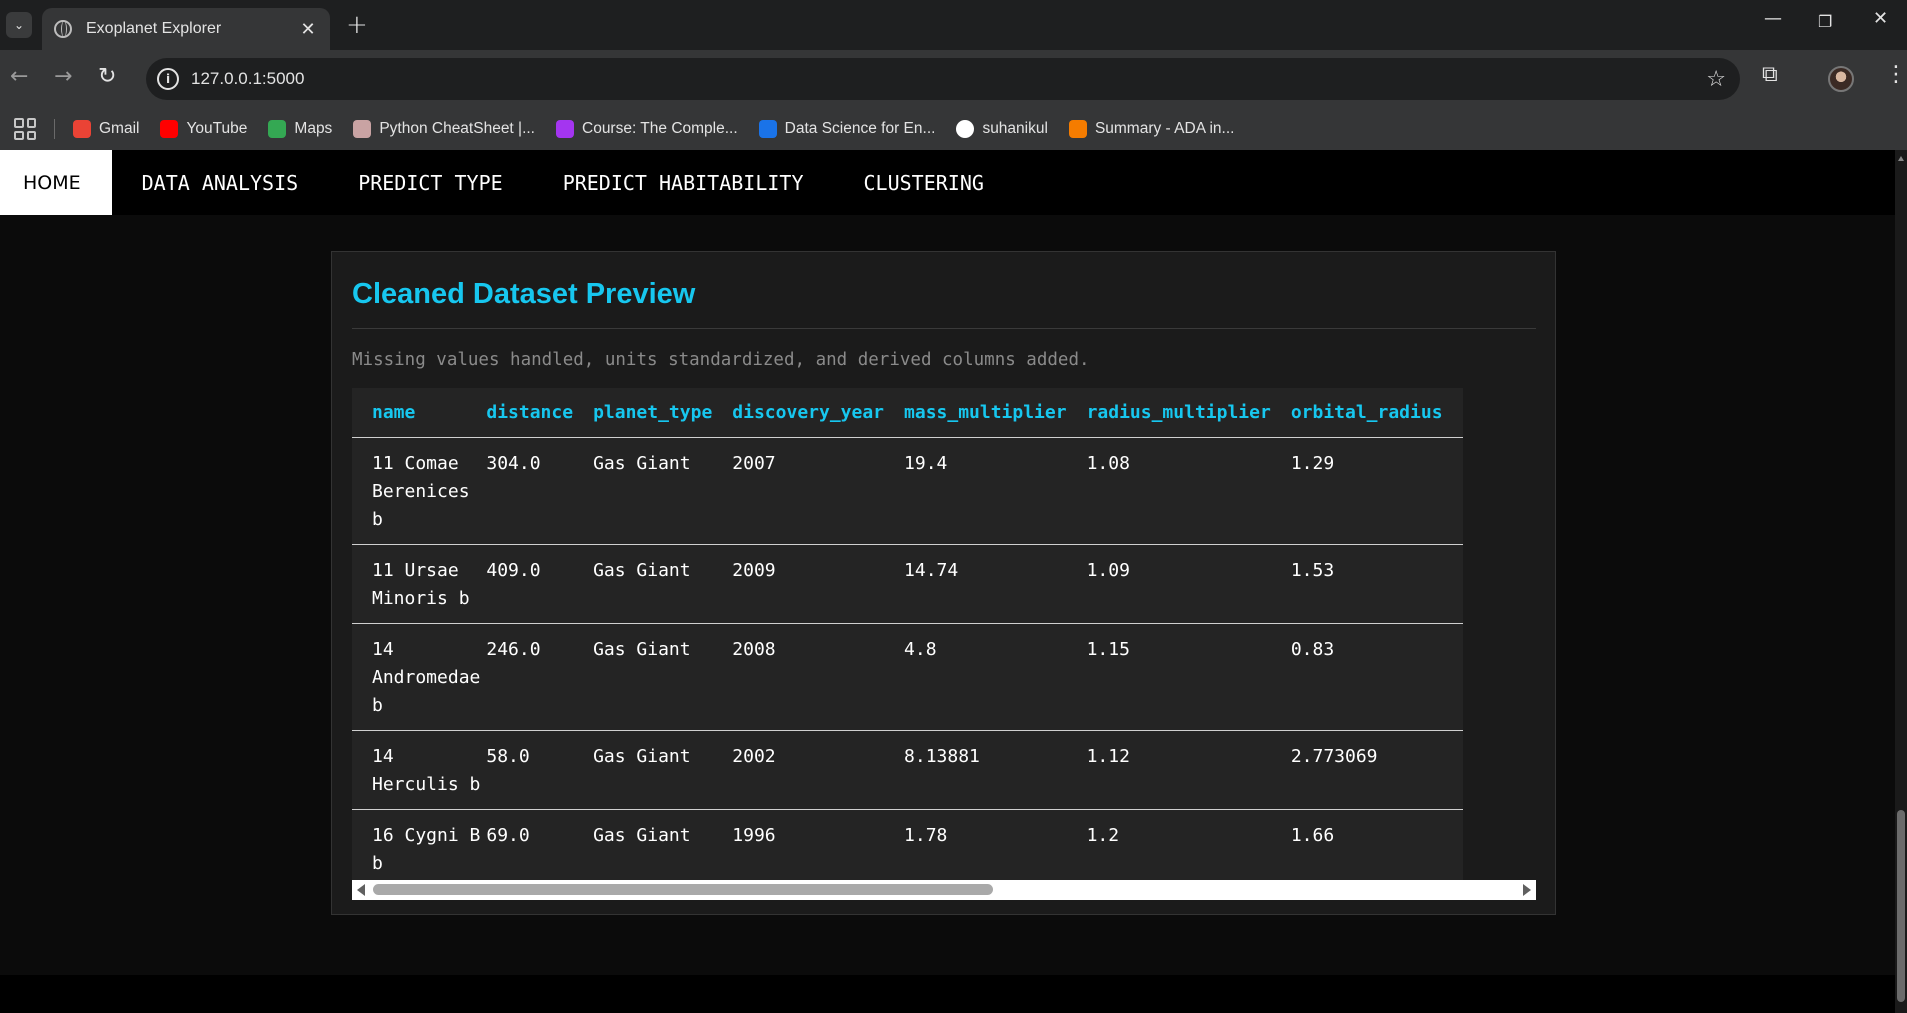 This screenshot has width=1907, height=1013. What do you see at coordinates (419, 770) in the screenshot?
I see `table-cell: 14 Herculis b` at bounding box center [419, 770].